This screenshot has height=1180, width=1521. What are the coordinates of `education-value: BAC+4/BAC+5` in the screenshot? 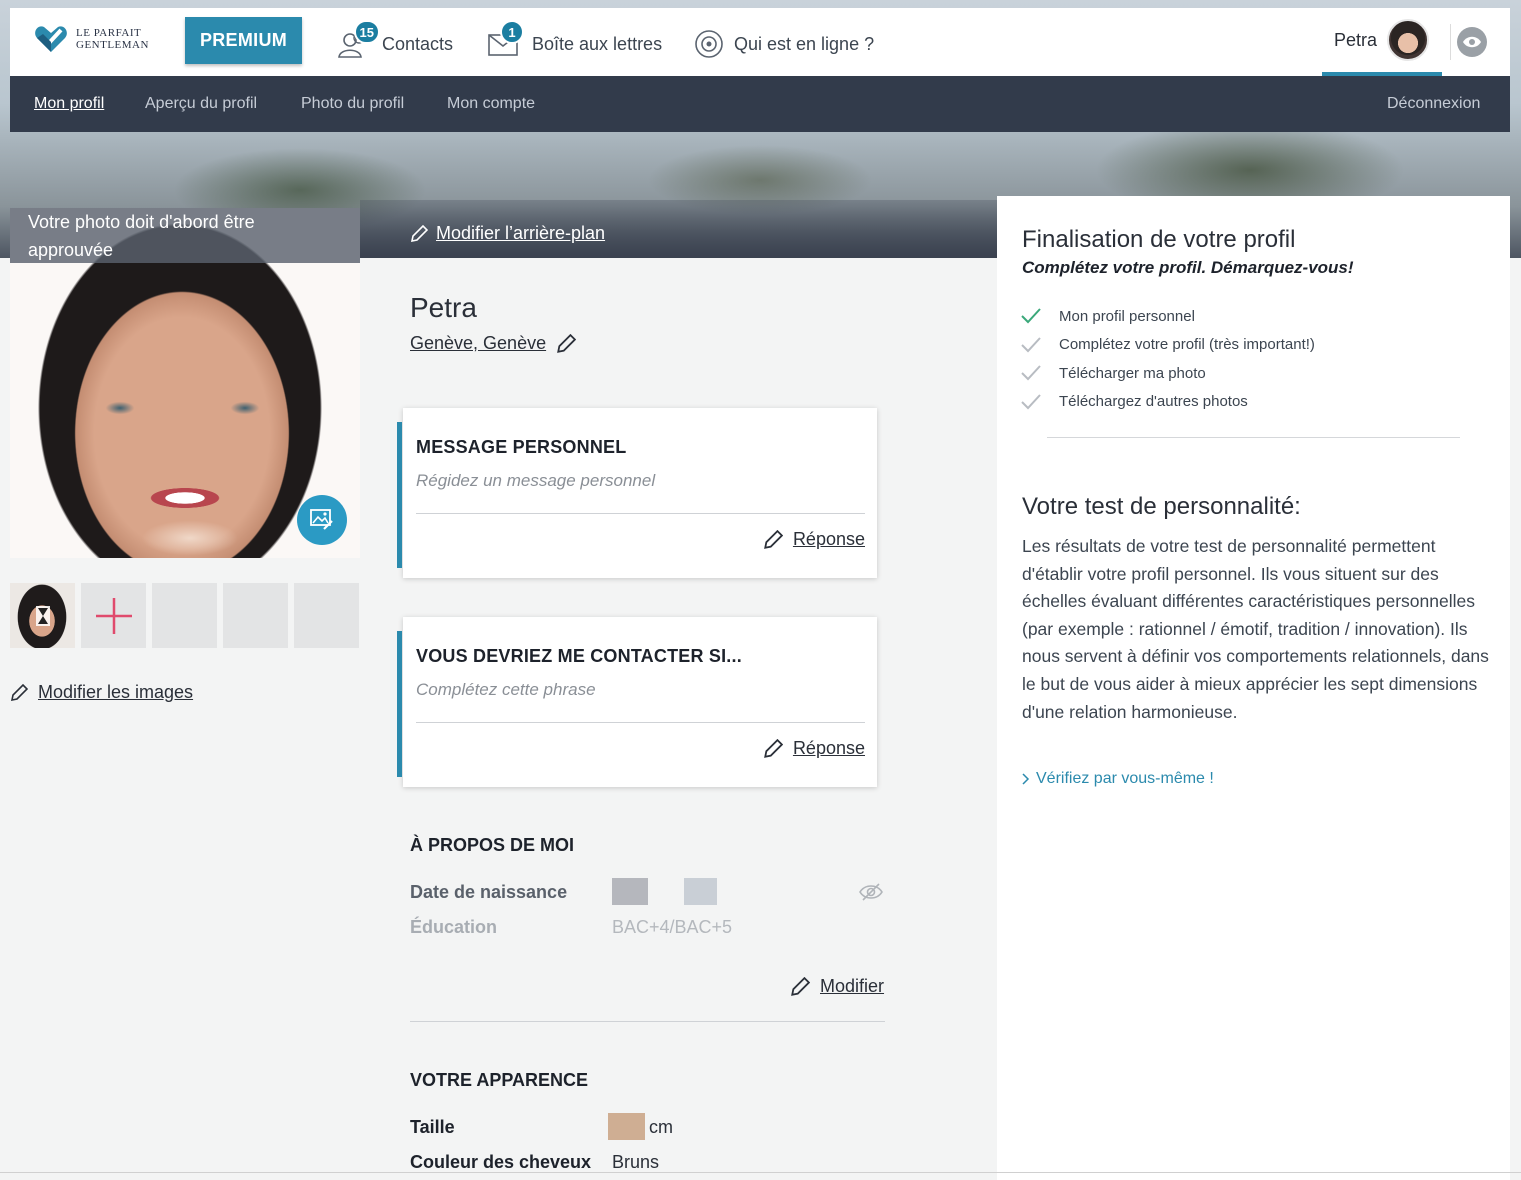 It's located at (672, 927).